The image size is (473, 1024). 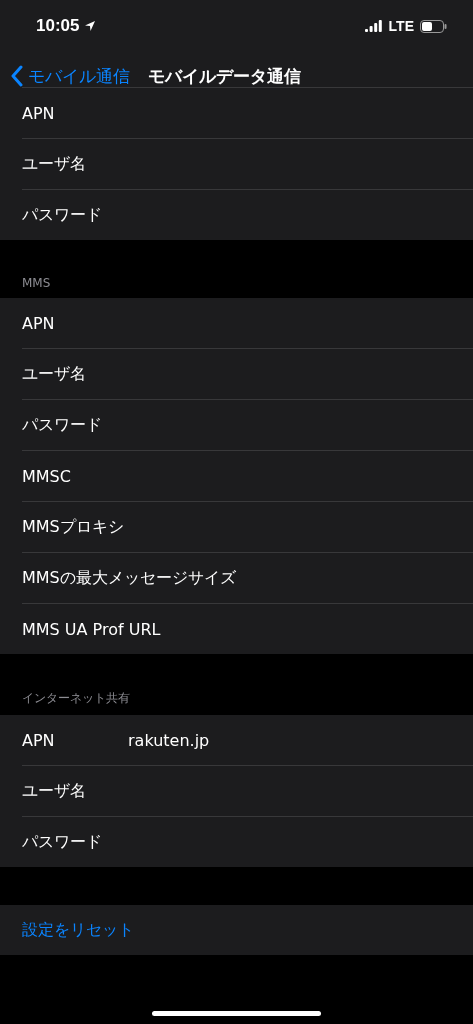 I want to click on row-label: MMSの最大メッセージサイズ, so click(x=129, y=578).